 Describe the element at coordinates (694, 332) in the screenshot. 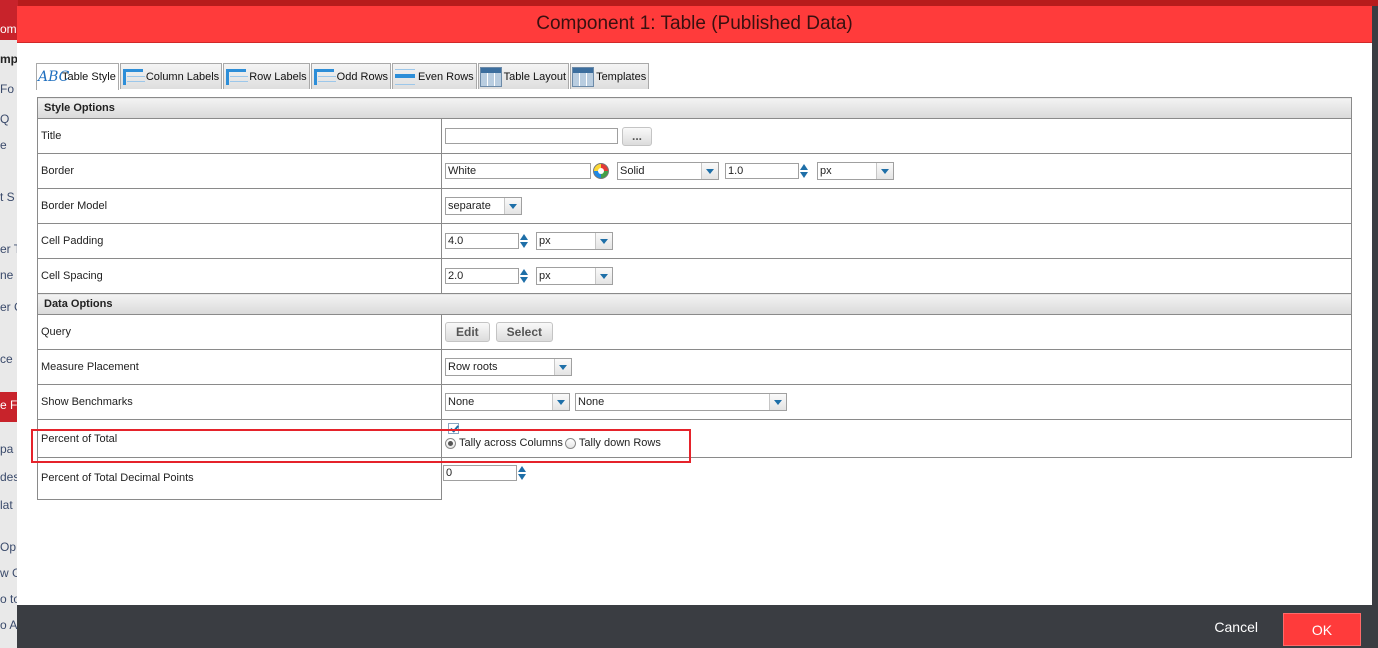

I see `property-row: Query Edit Select` at that location.